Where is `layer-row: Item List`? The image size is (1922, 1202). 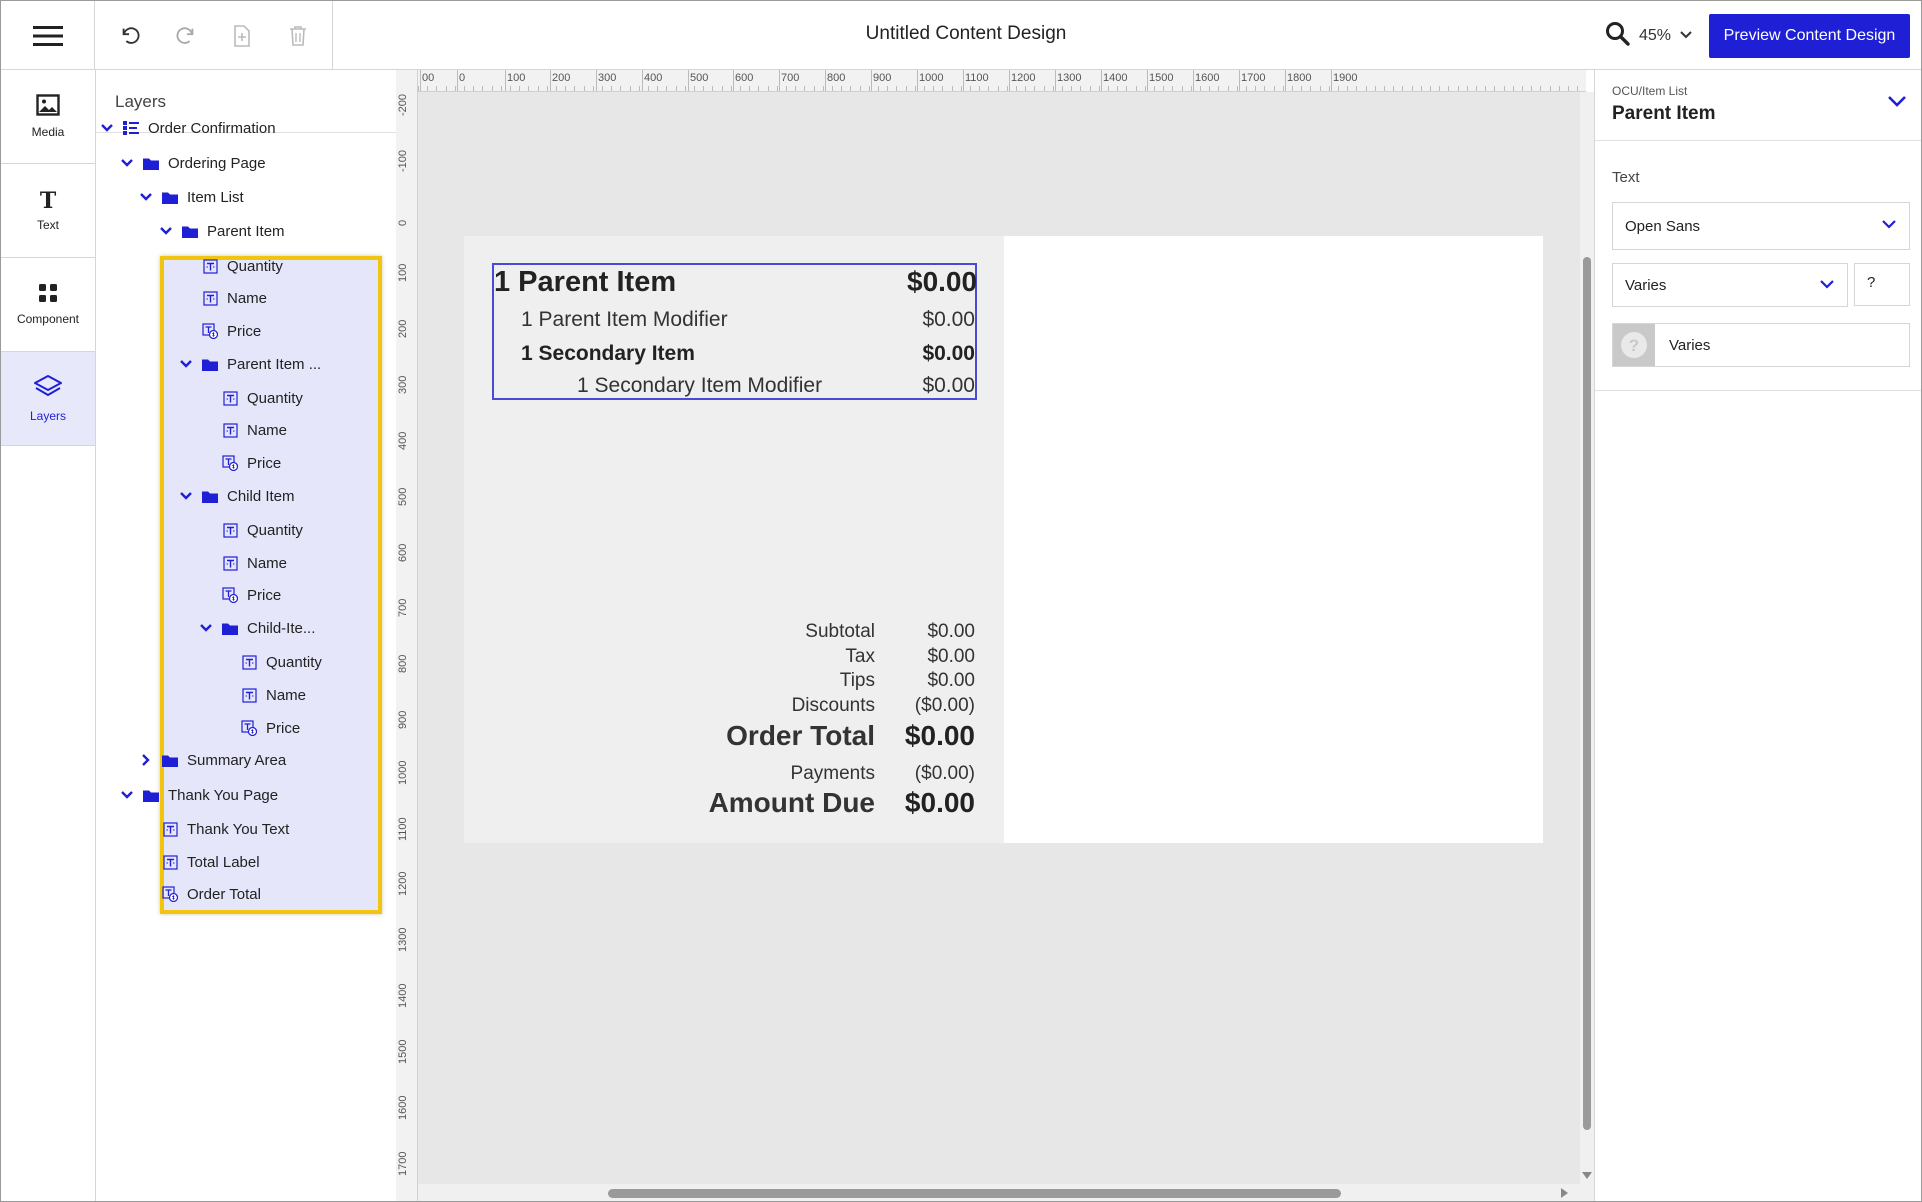
layer-row: Item List is located at coordinates (190, 197).